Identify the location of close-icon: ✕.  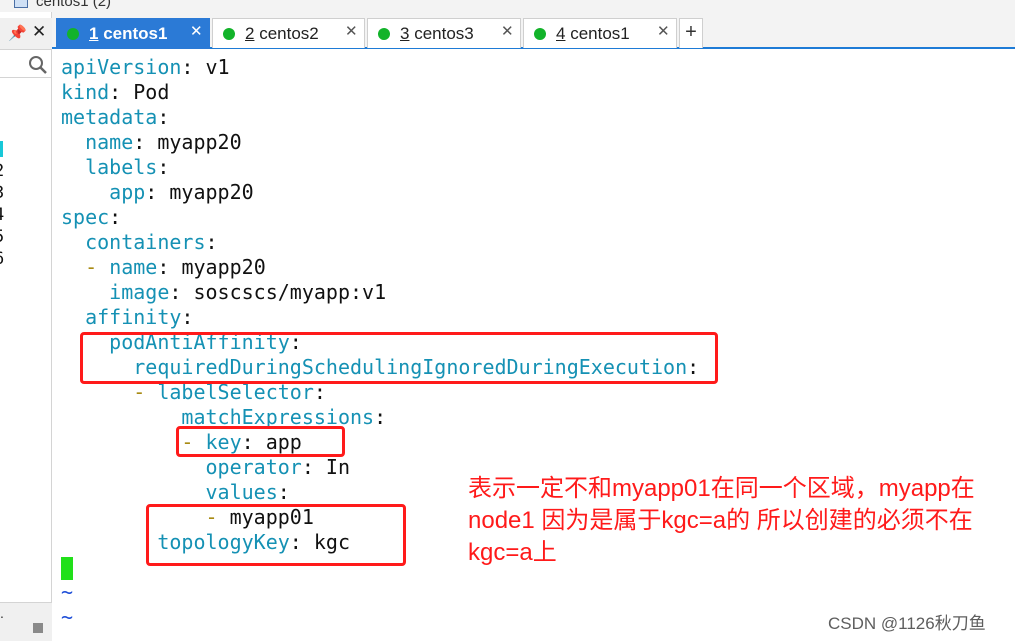
(39, 32).